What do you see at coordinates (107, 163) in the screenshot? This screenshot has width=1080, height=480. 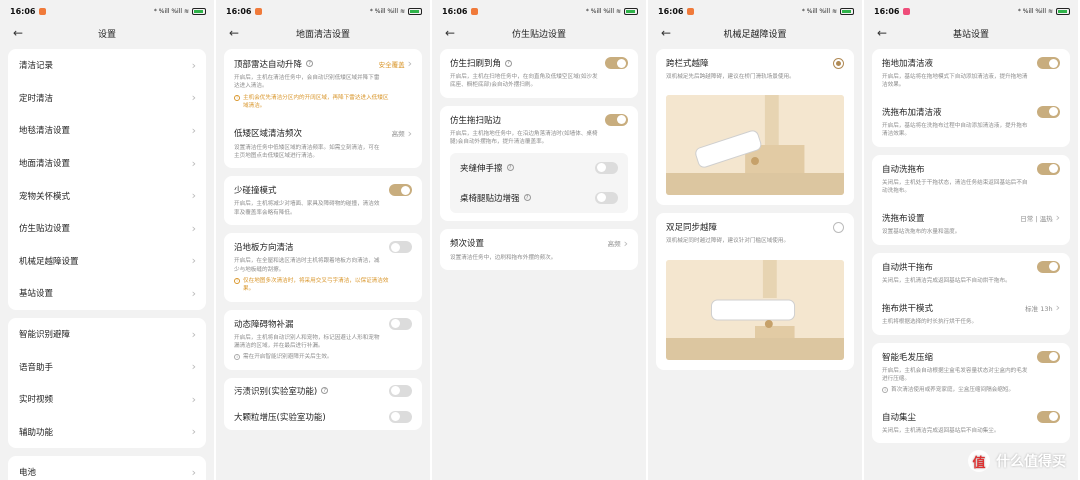 I see `settings-item-floor: 地面清洁设置 ›` at bounding box center [107, 163].